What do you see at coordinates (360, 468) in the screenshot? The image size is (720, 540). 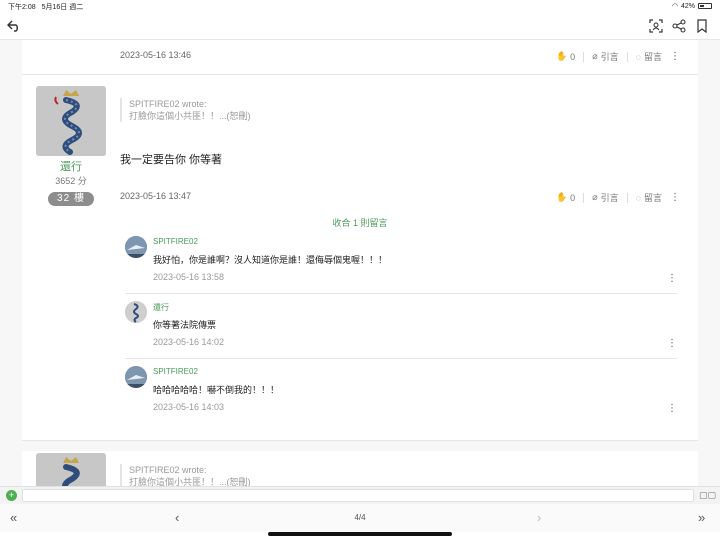 I see `next-post-card: SPITFIRE02 wrote: 打臉你這個小共匪！！...(恕刪)` at bounding box center [360, 468].